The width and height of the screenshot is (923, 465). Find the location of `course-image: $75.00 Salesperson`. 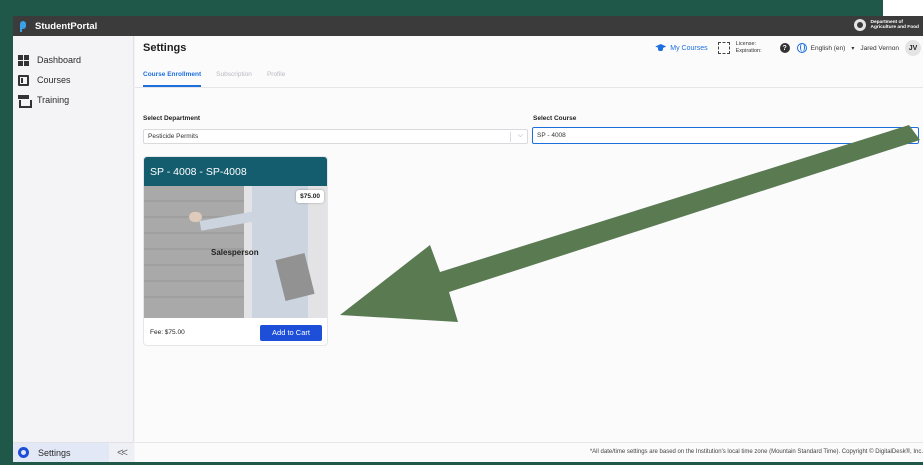

course-image: $75.00 Salesperson is located at coordinates (235, 252).